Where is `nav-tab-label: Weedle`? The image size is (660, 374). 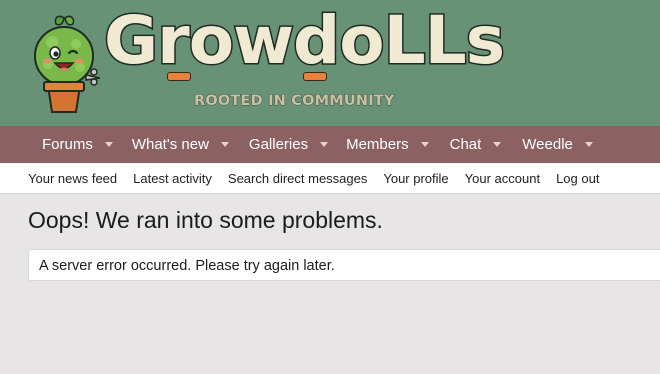 nav-tab-label: Weedle is located at coordinates (547, 144).